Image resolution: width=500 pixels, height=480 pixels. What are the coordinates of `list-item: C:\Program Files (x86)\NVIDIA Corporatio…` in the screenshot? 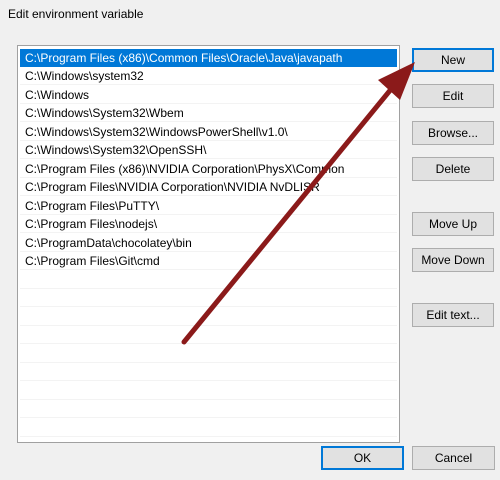 It's located at (208, 169).